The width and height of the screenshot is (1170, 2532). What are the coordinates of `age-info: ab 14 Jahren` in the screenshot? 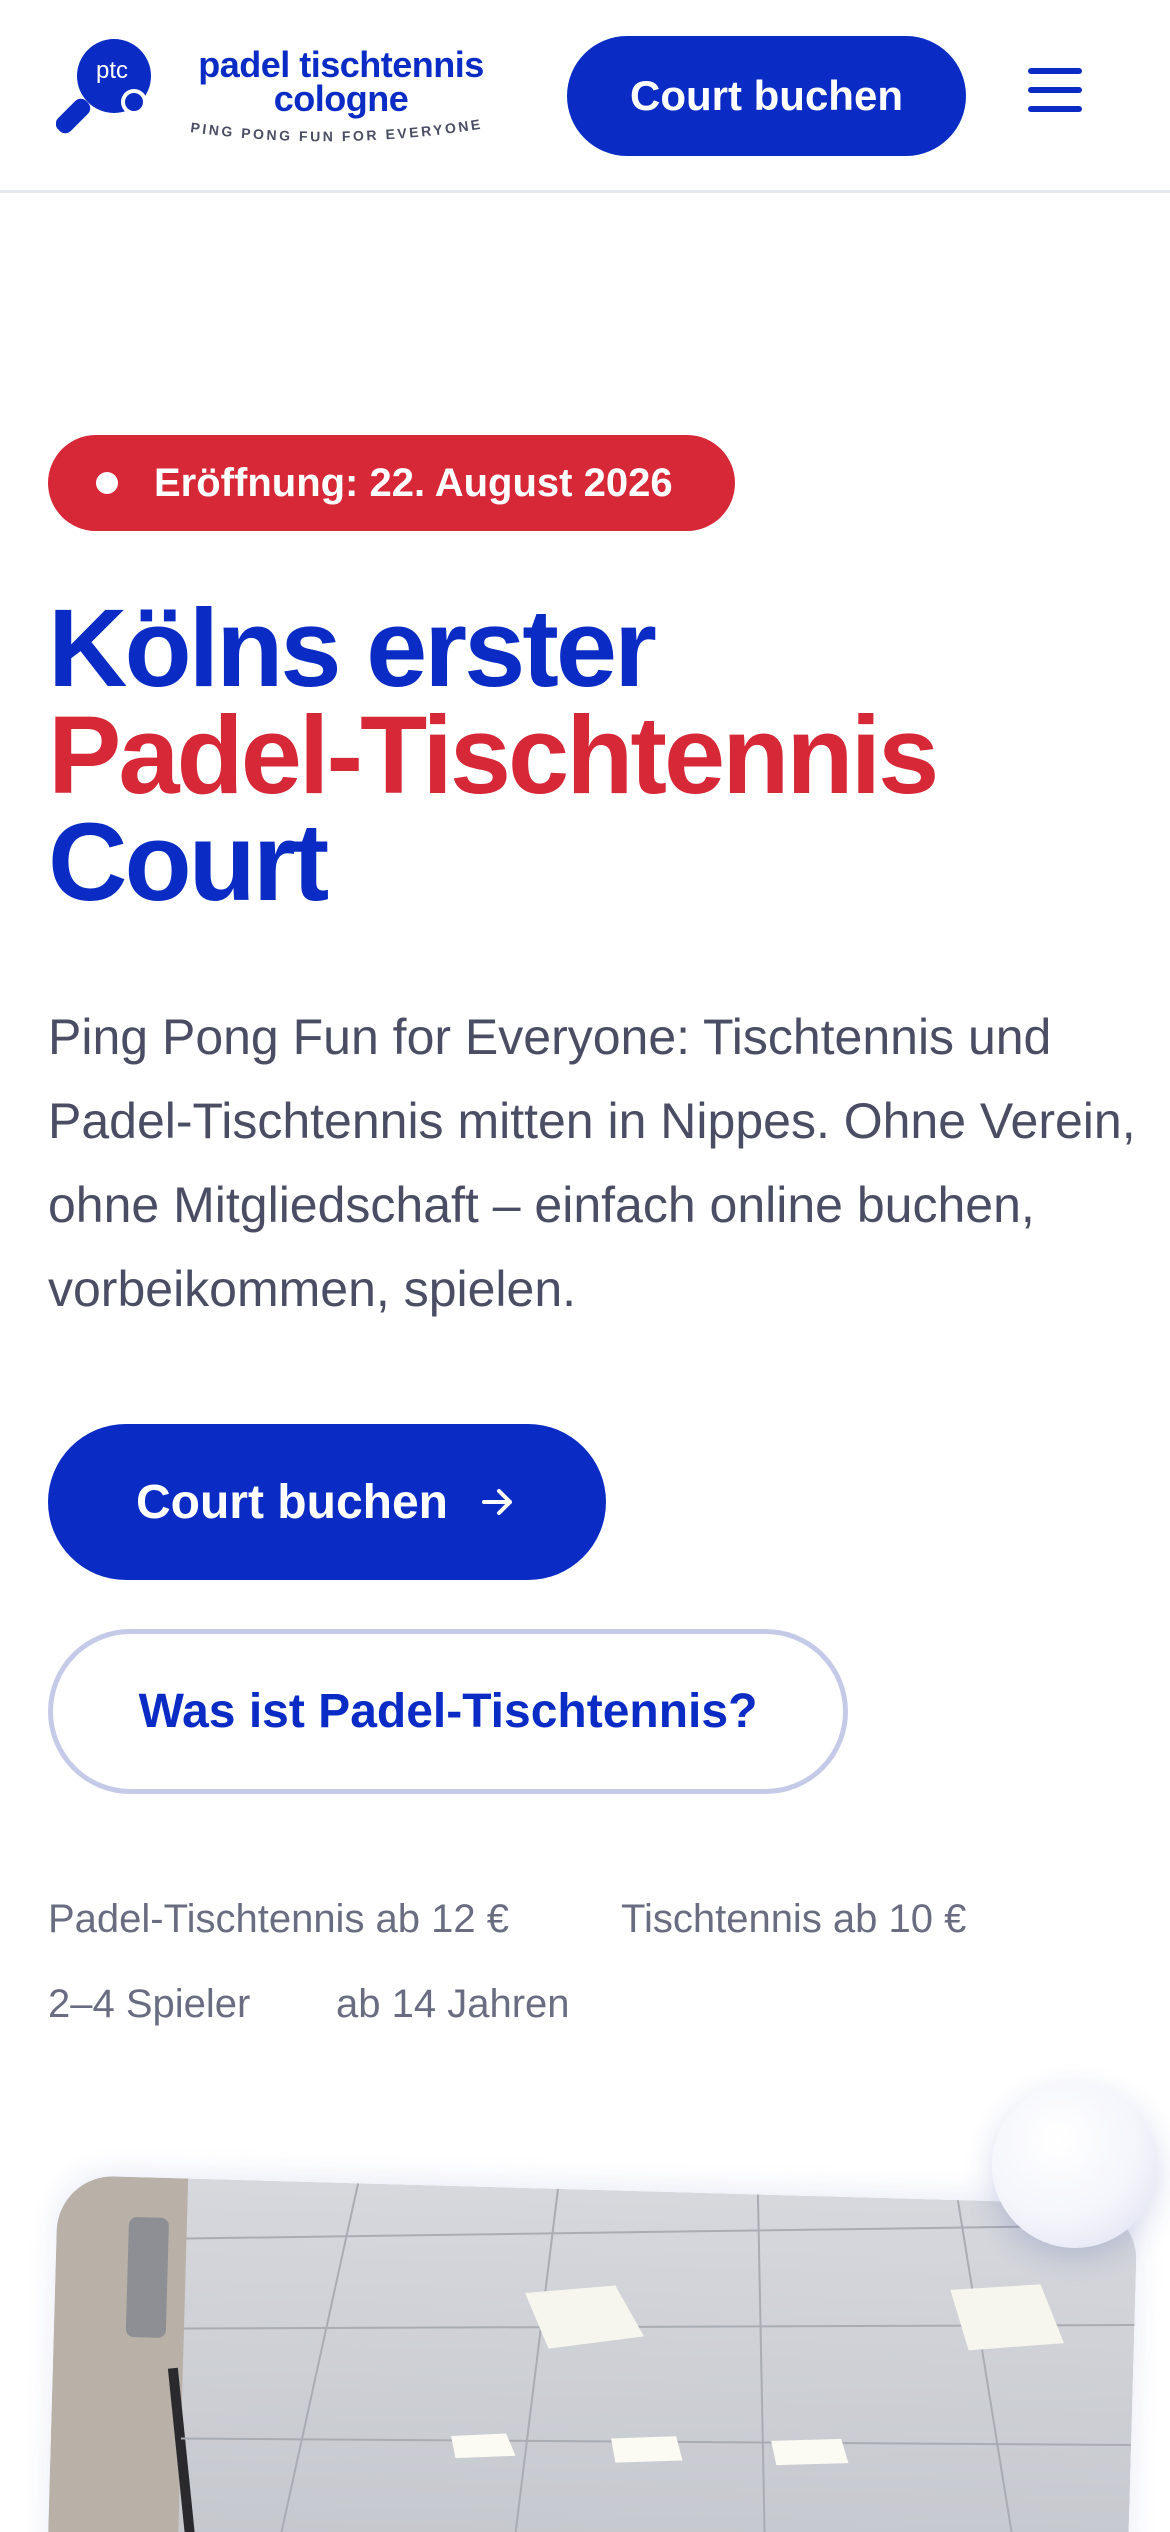 It's located at (453, 2004).